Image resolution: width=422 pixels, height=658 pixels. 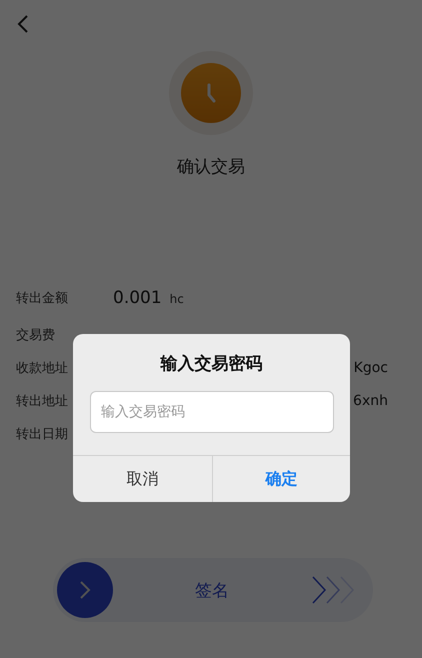 I want to click on detail-value: 6xnh, so click(x=370, y=400).